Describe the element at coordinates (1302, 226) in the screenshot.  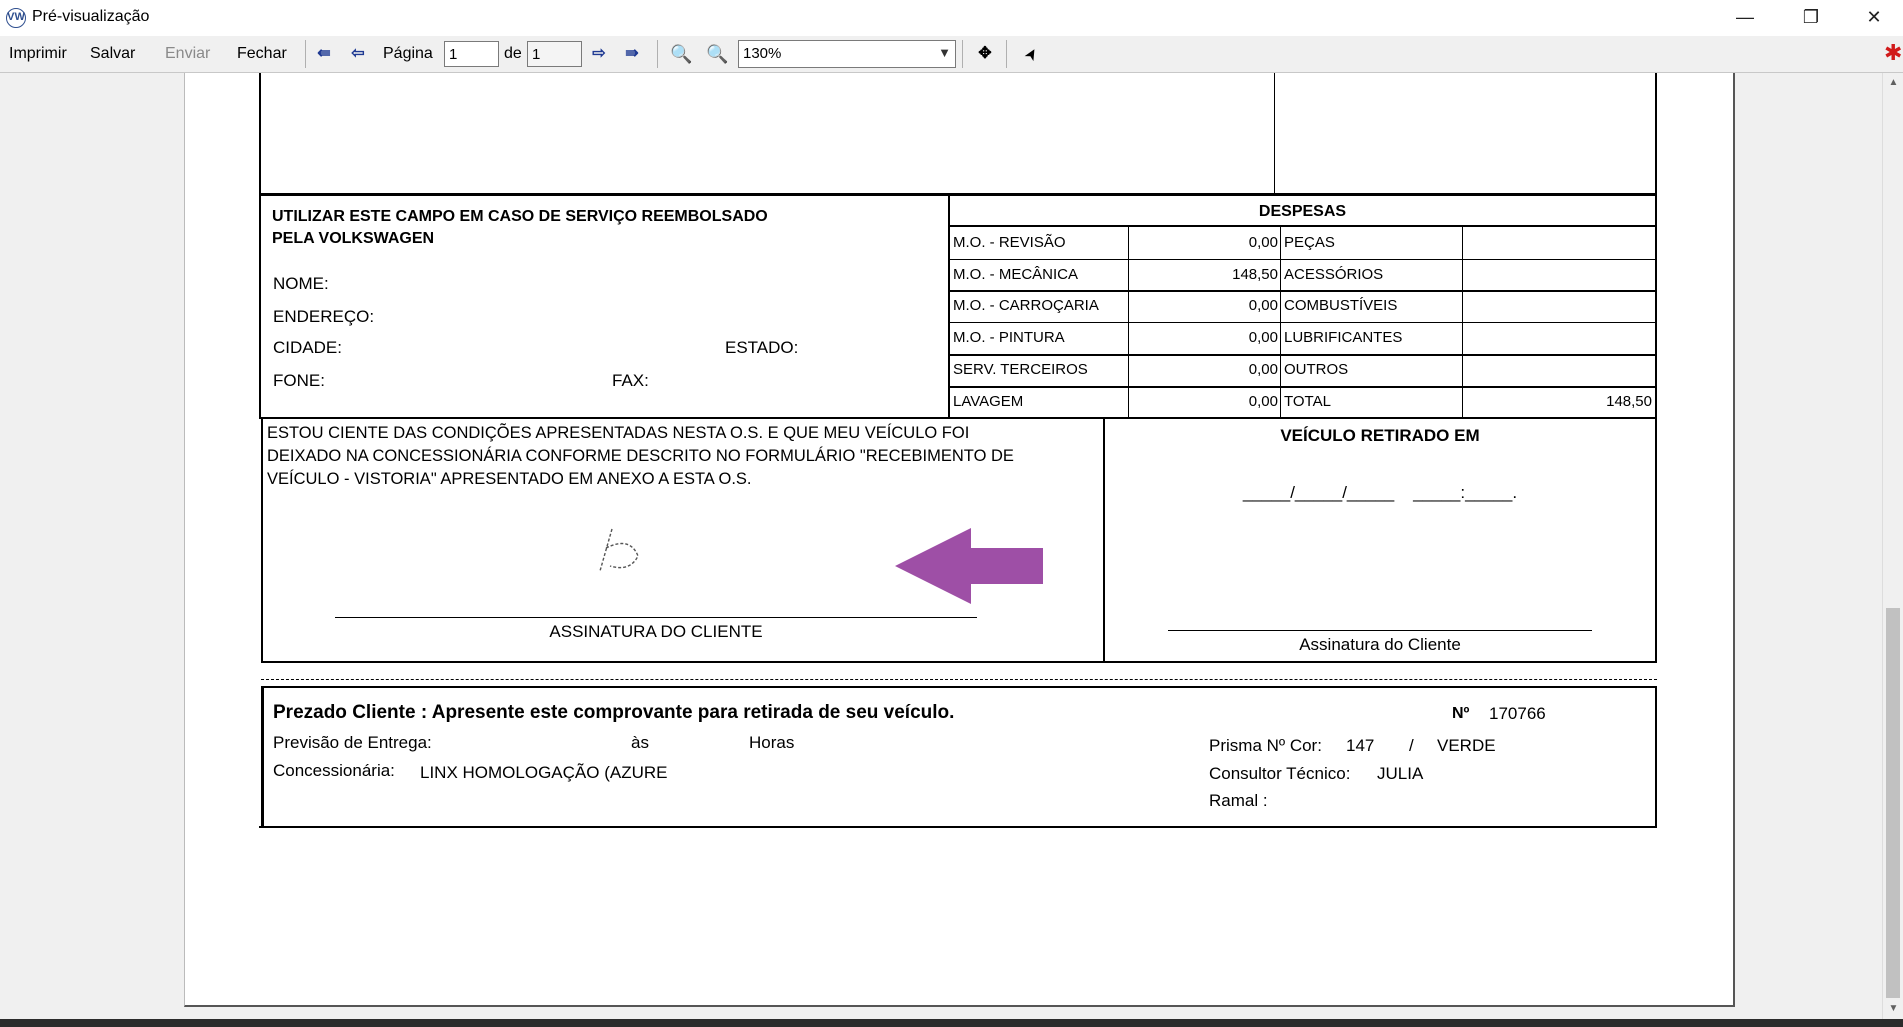
I see `expenses-header-line` at that location.